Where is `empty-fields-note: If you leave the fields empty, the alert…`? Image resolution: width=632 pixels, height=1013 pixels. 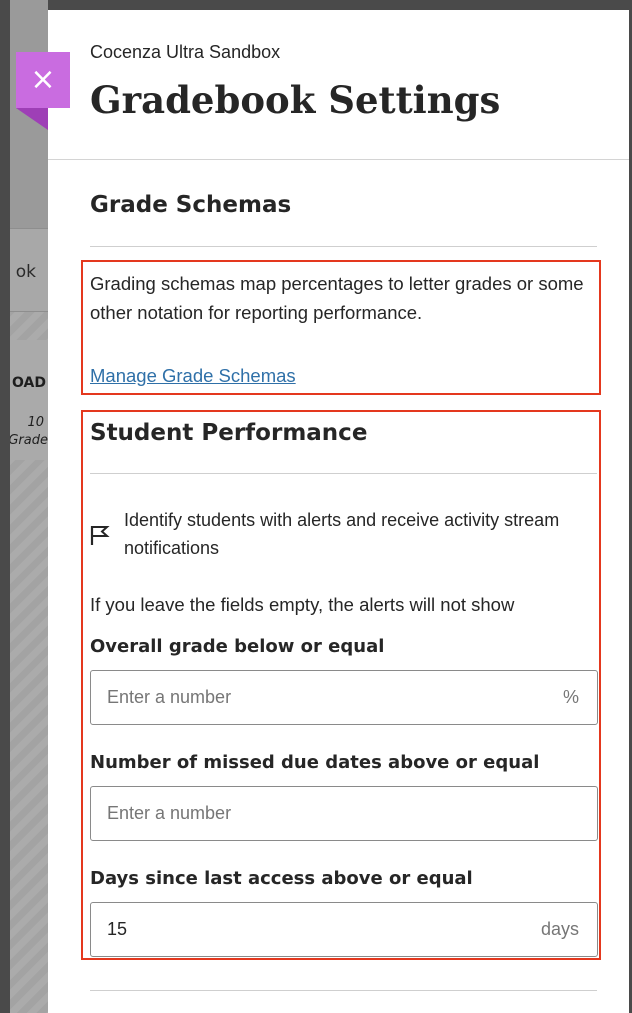
empty-fields-note: If you leave the fields empty, the alert… is located at coordinates (302, 604).